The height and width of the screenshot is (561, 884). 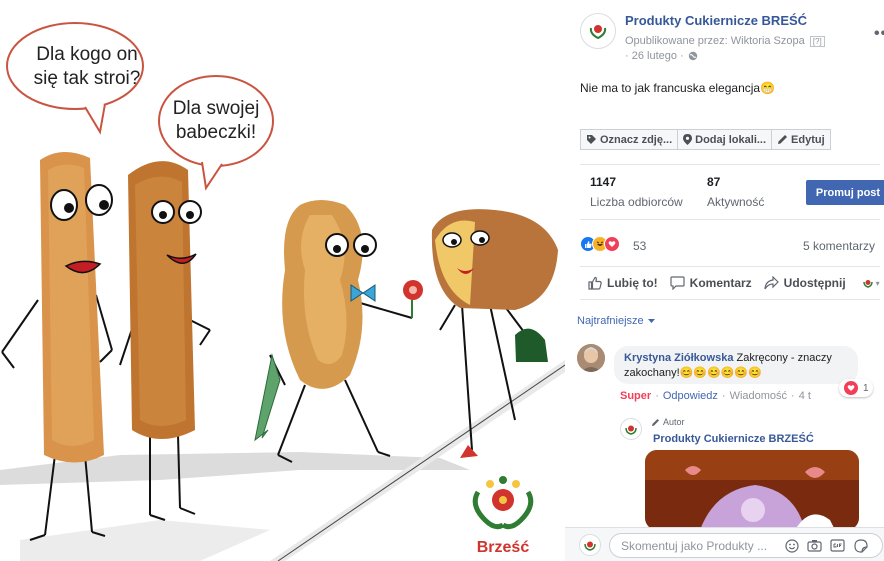 What do you see at coordinates (758, 396) in the screenshot?
I see `message-link: Wiadomość` at bounding box center [758, 396].